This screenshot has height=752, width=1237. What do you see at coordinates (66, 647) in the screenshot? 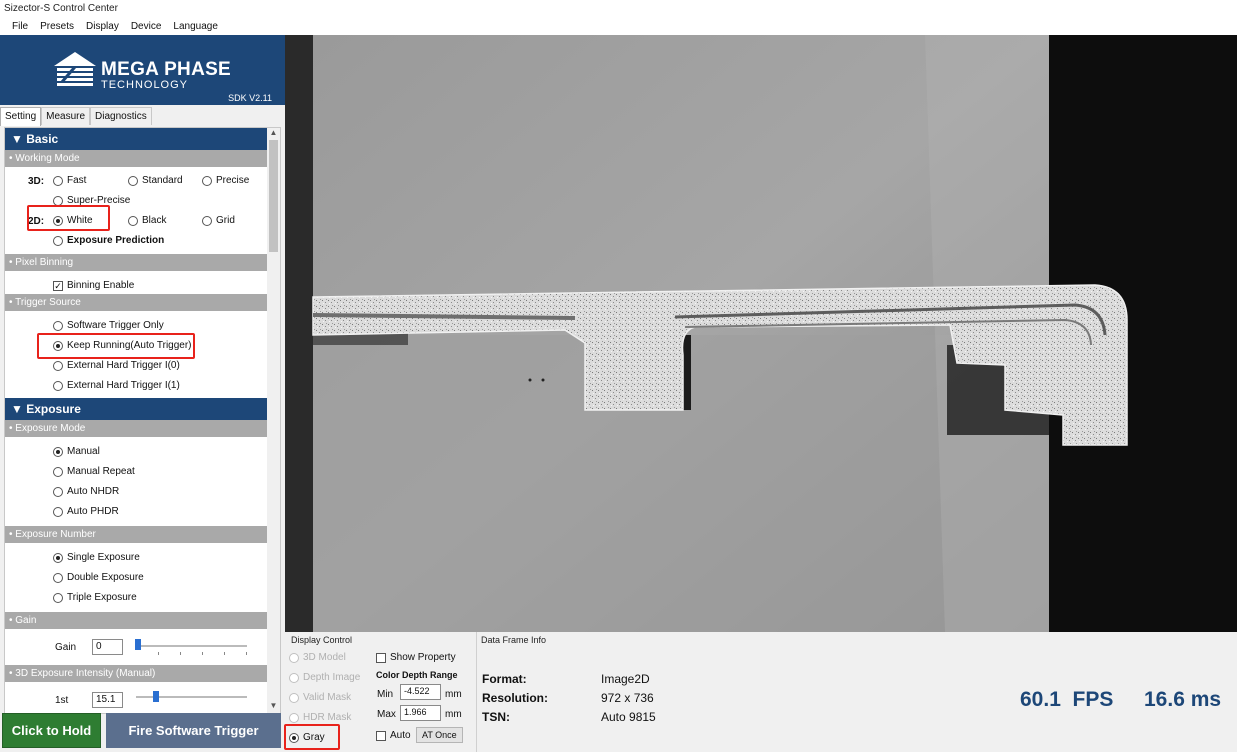
I see `gain-label: Gain` at bounding box center [66, 647].